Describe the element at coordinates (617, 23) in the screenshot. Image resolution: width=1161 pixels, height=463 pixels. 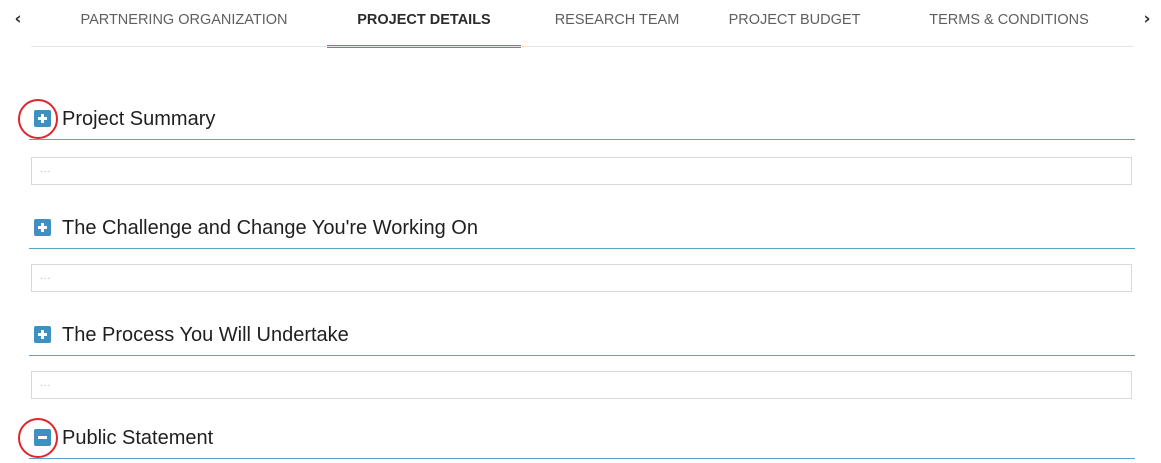
I see `tab-research-team: RESEARCH TEAM` at that location.